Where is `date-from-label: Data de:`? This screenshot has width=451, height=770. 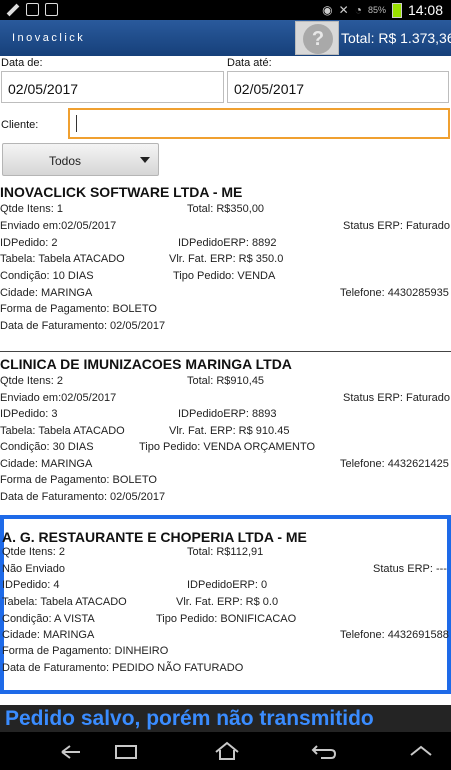 date-from-label: Data de: is located at coordinates (22, 63).